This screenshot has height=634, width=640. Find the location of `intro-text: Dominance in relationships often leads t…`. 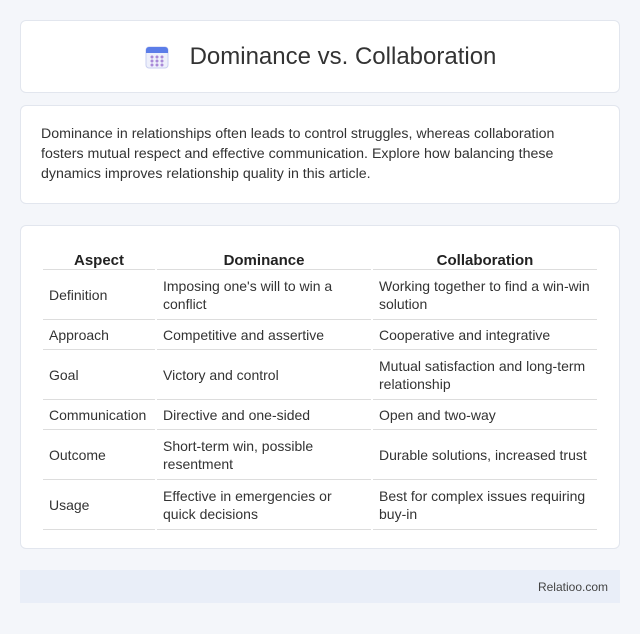

intro-text: Dominance in relationships often leads t… is located at coordinates (298, 154).